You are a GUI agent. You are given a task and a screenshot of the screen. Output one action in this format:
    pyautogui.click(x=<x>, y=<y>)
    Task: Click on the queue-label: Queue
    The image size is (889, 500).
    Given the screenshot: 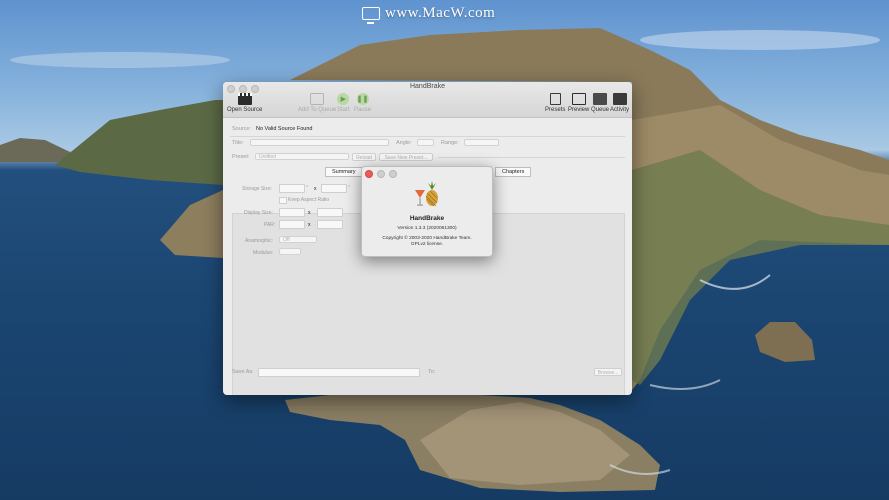 What is the action you would take?
    pyautogui.click(x=600, y=110)
    